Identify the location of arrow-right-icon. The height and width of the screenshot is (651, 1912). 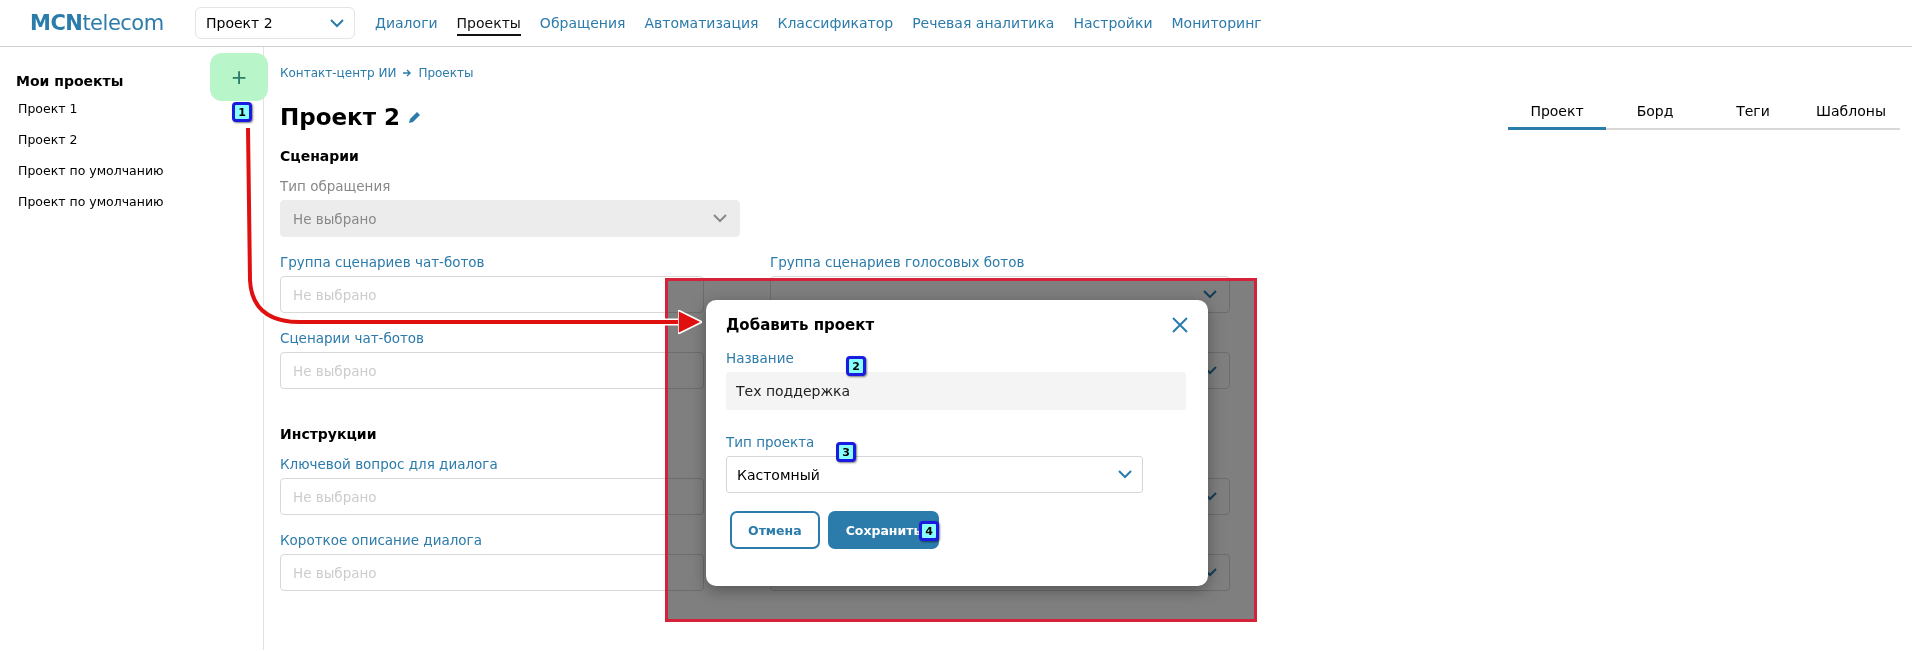
(407, 73).